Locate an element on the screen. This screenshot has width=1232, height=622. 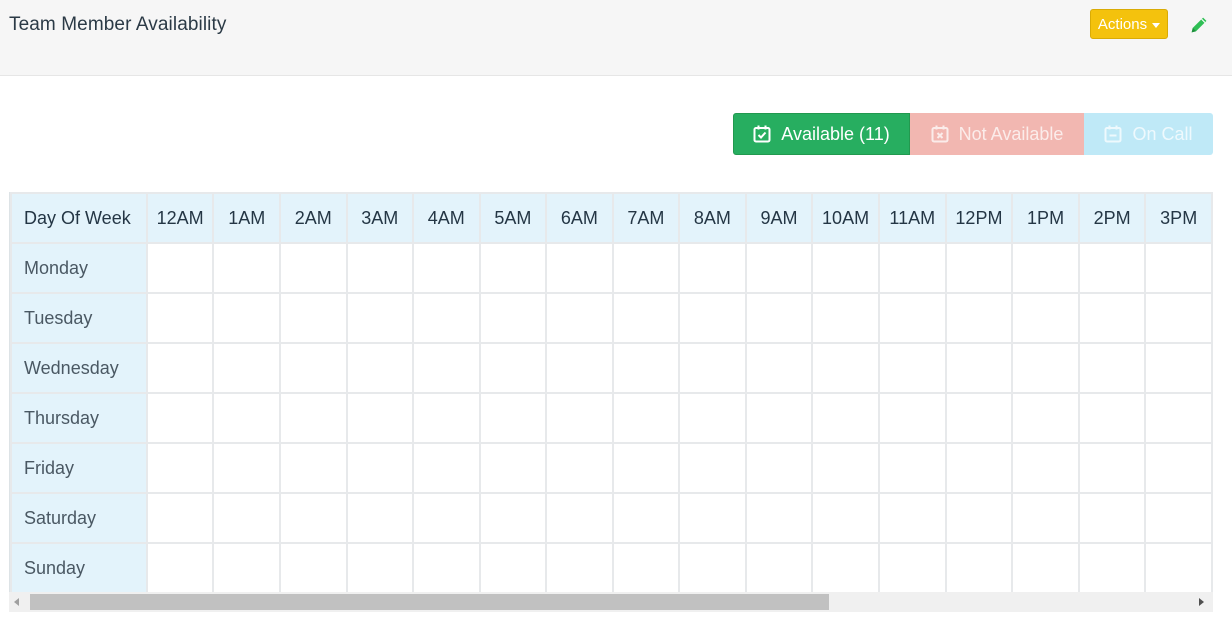
edit-button is located at coordinates (1199, 25).